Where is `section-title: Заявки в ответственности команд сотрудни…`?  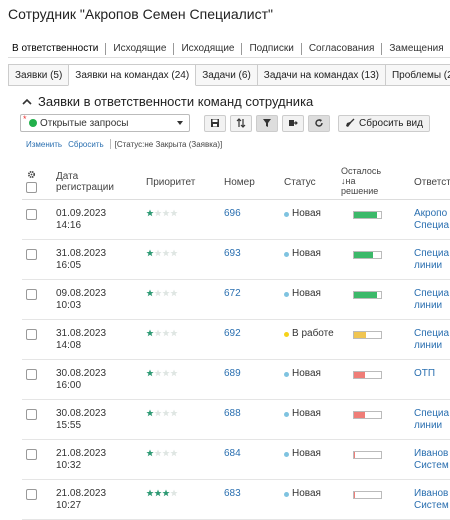 section-title: Заявки в ответственности команд сотрудни… is located at coordinates (176, 101).